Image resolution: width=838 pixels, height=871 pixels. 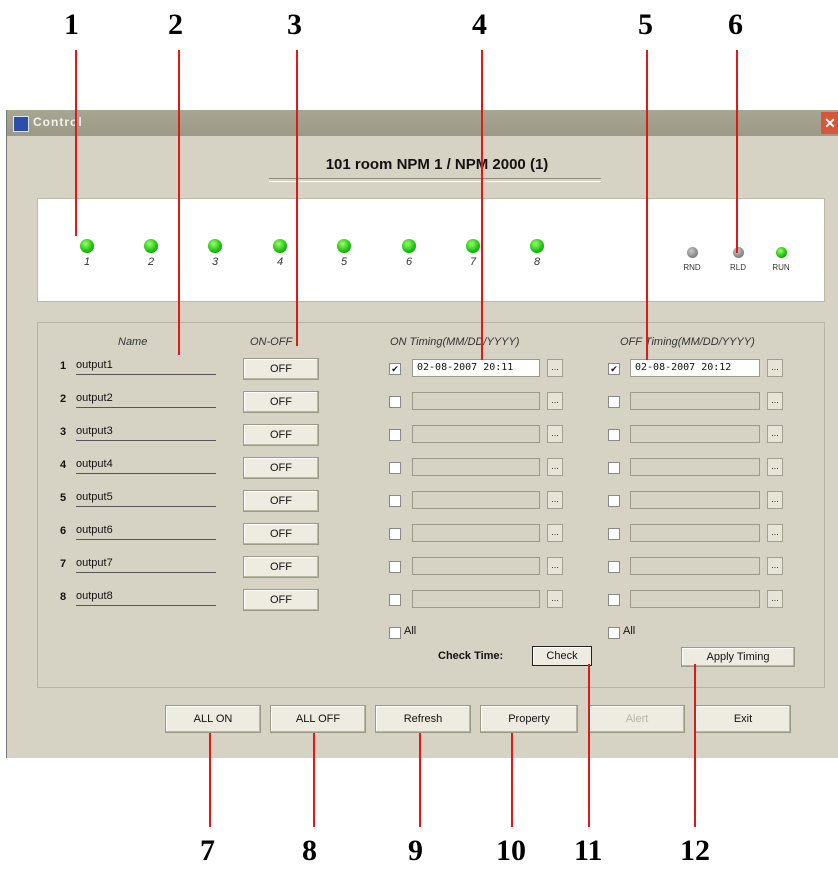 What do you see at coordinates (692, 267) in the screenshot?
I see `rnd-status-label: RND` at bounding box center [692, 267].